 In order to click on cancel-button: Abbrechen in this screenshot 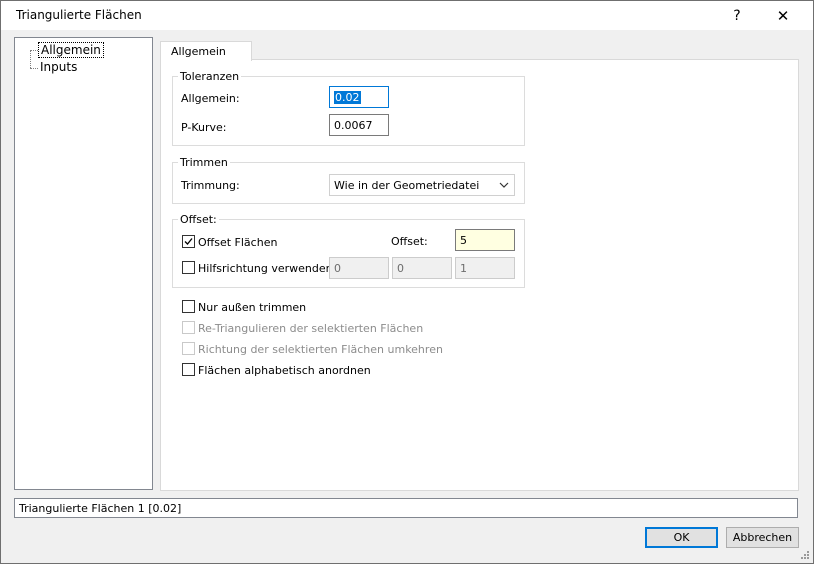, I will do `click(762, 537)`.